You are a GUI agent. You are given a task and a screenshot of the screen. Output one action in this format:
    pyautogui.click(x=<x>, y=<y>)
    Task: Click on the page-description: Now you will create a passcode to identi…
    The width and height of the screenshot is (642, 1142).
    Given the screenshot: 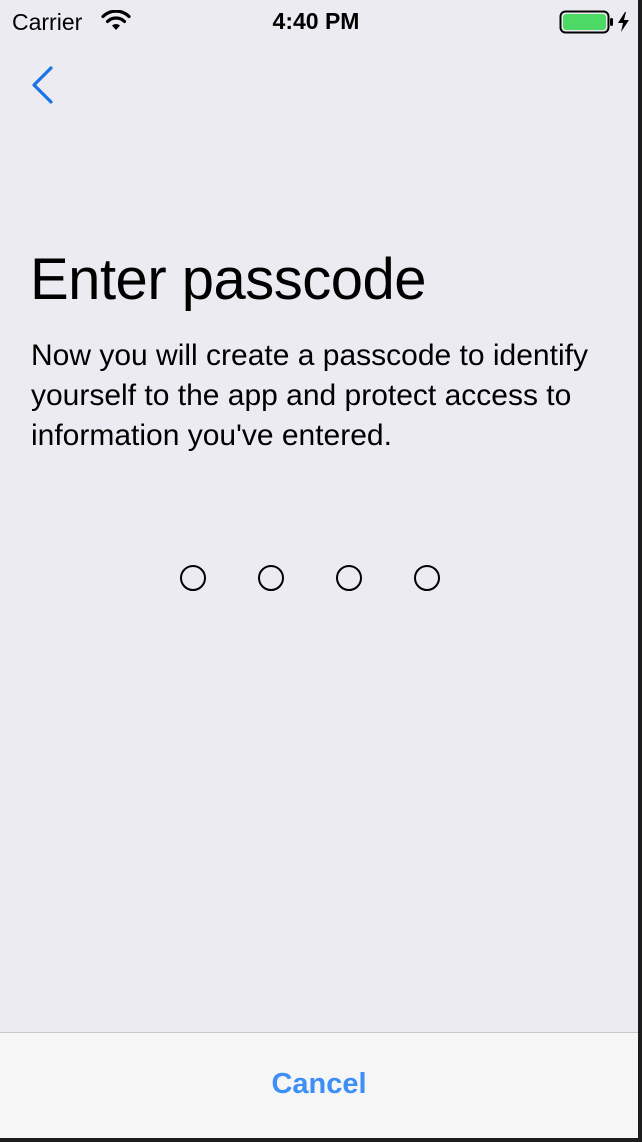 What is the action you would take?
    pyautogui.click(x=309, y=395)
    